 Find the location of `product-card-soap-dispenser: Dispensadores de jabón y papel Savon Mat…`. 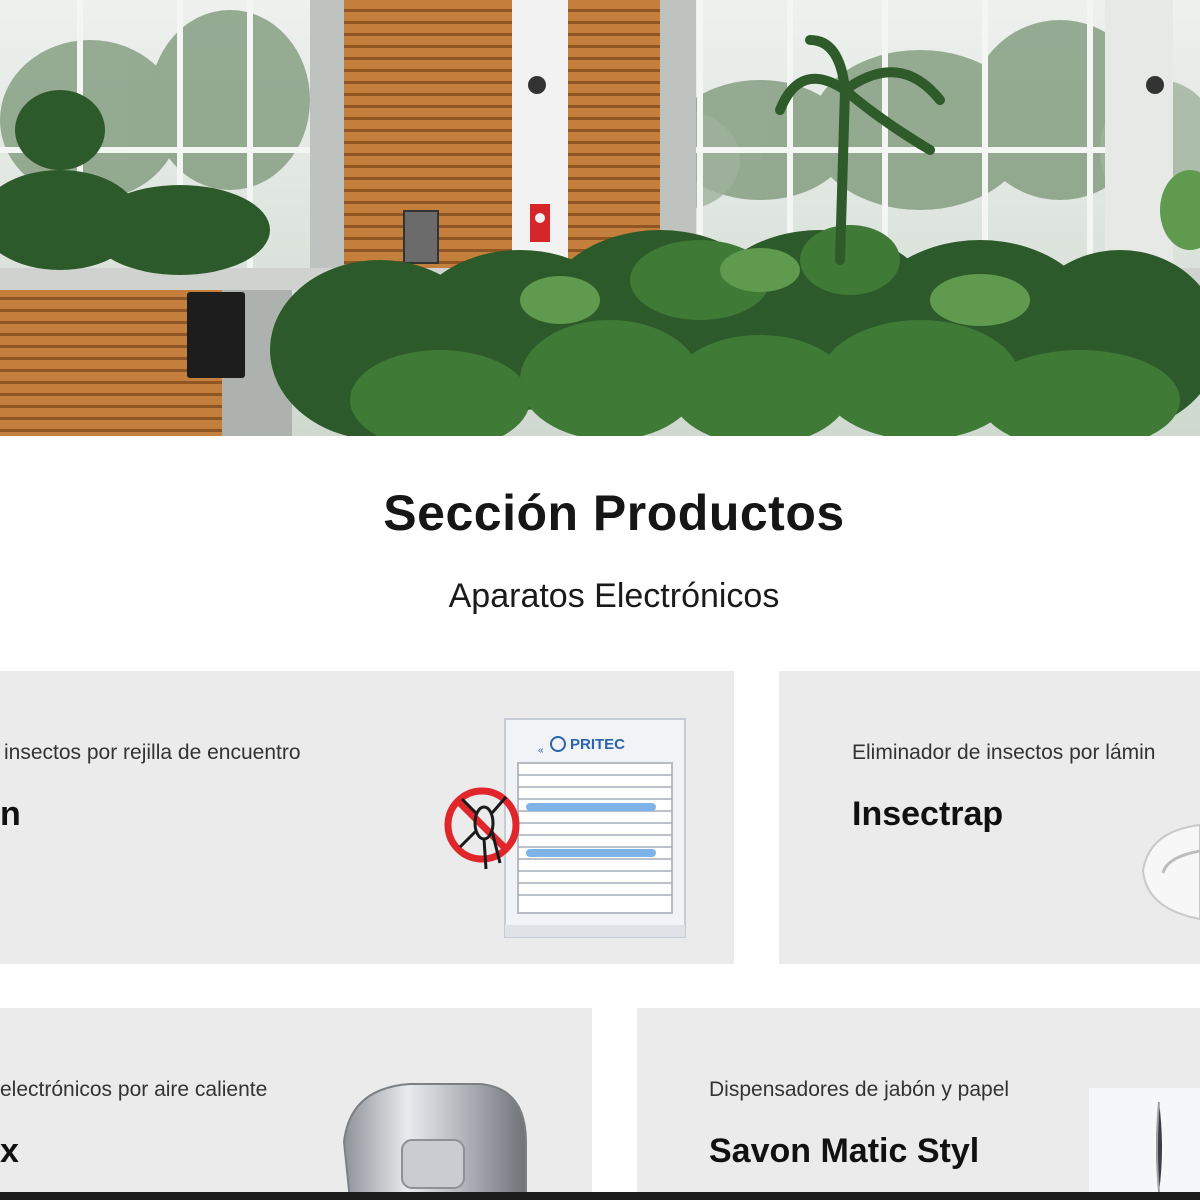

product-card-soap-dispenser: Dispensadores de jabón y papel Savon Mat… is located at coordinates (918, 1104).